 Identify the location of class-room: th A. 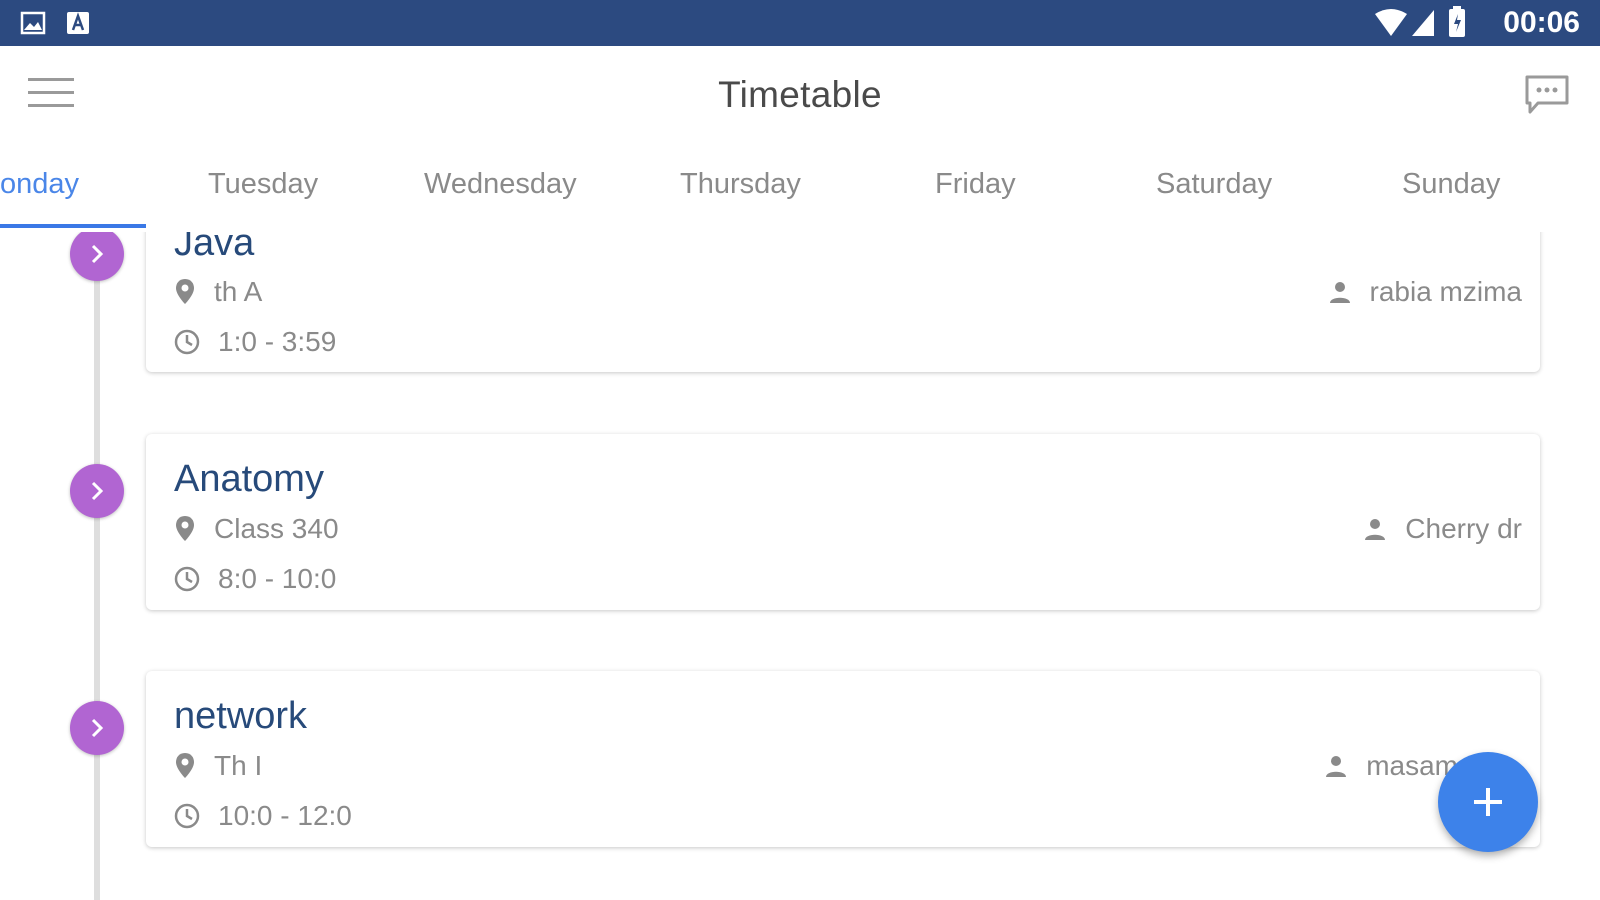
(238, 291).